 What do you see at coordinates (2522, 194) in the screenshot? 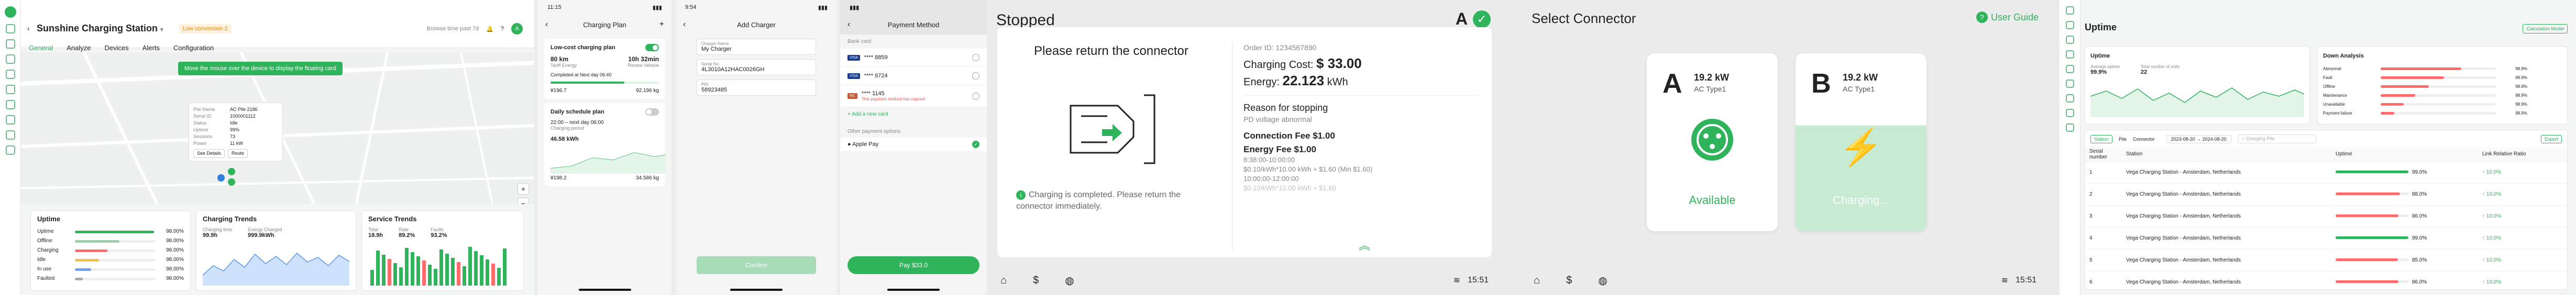
I see `ratio-cell: ↑ 10.0%` at bounding box center [2522, 194].